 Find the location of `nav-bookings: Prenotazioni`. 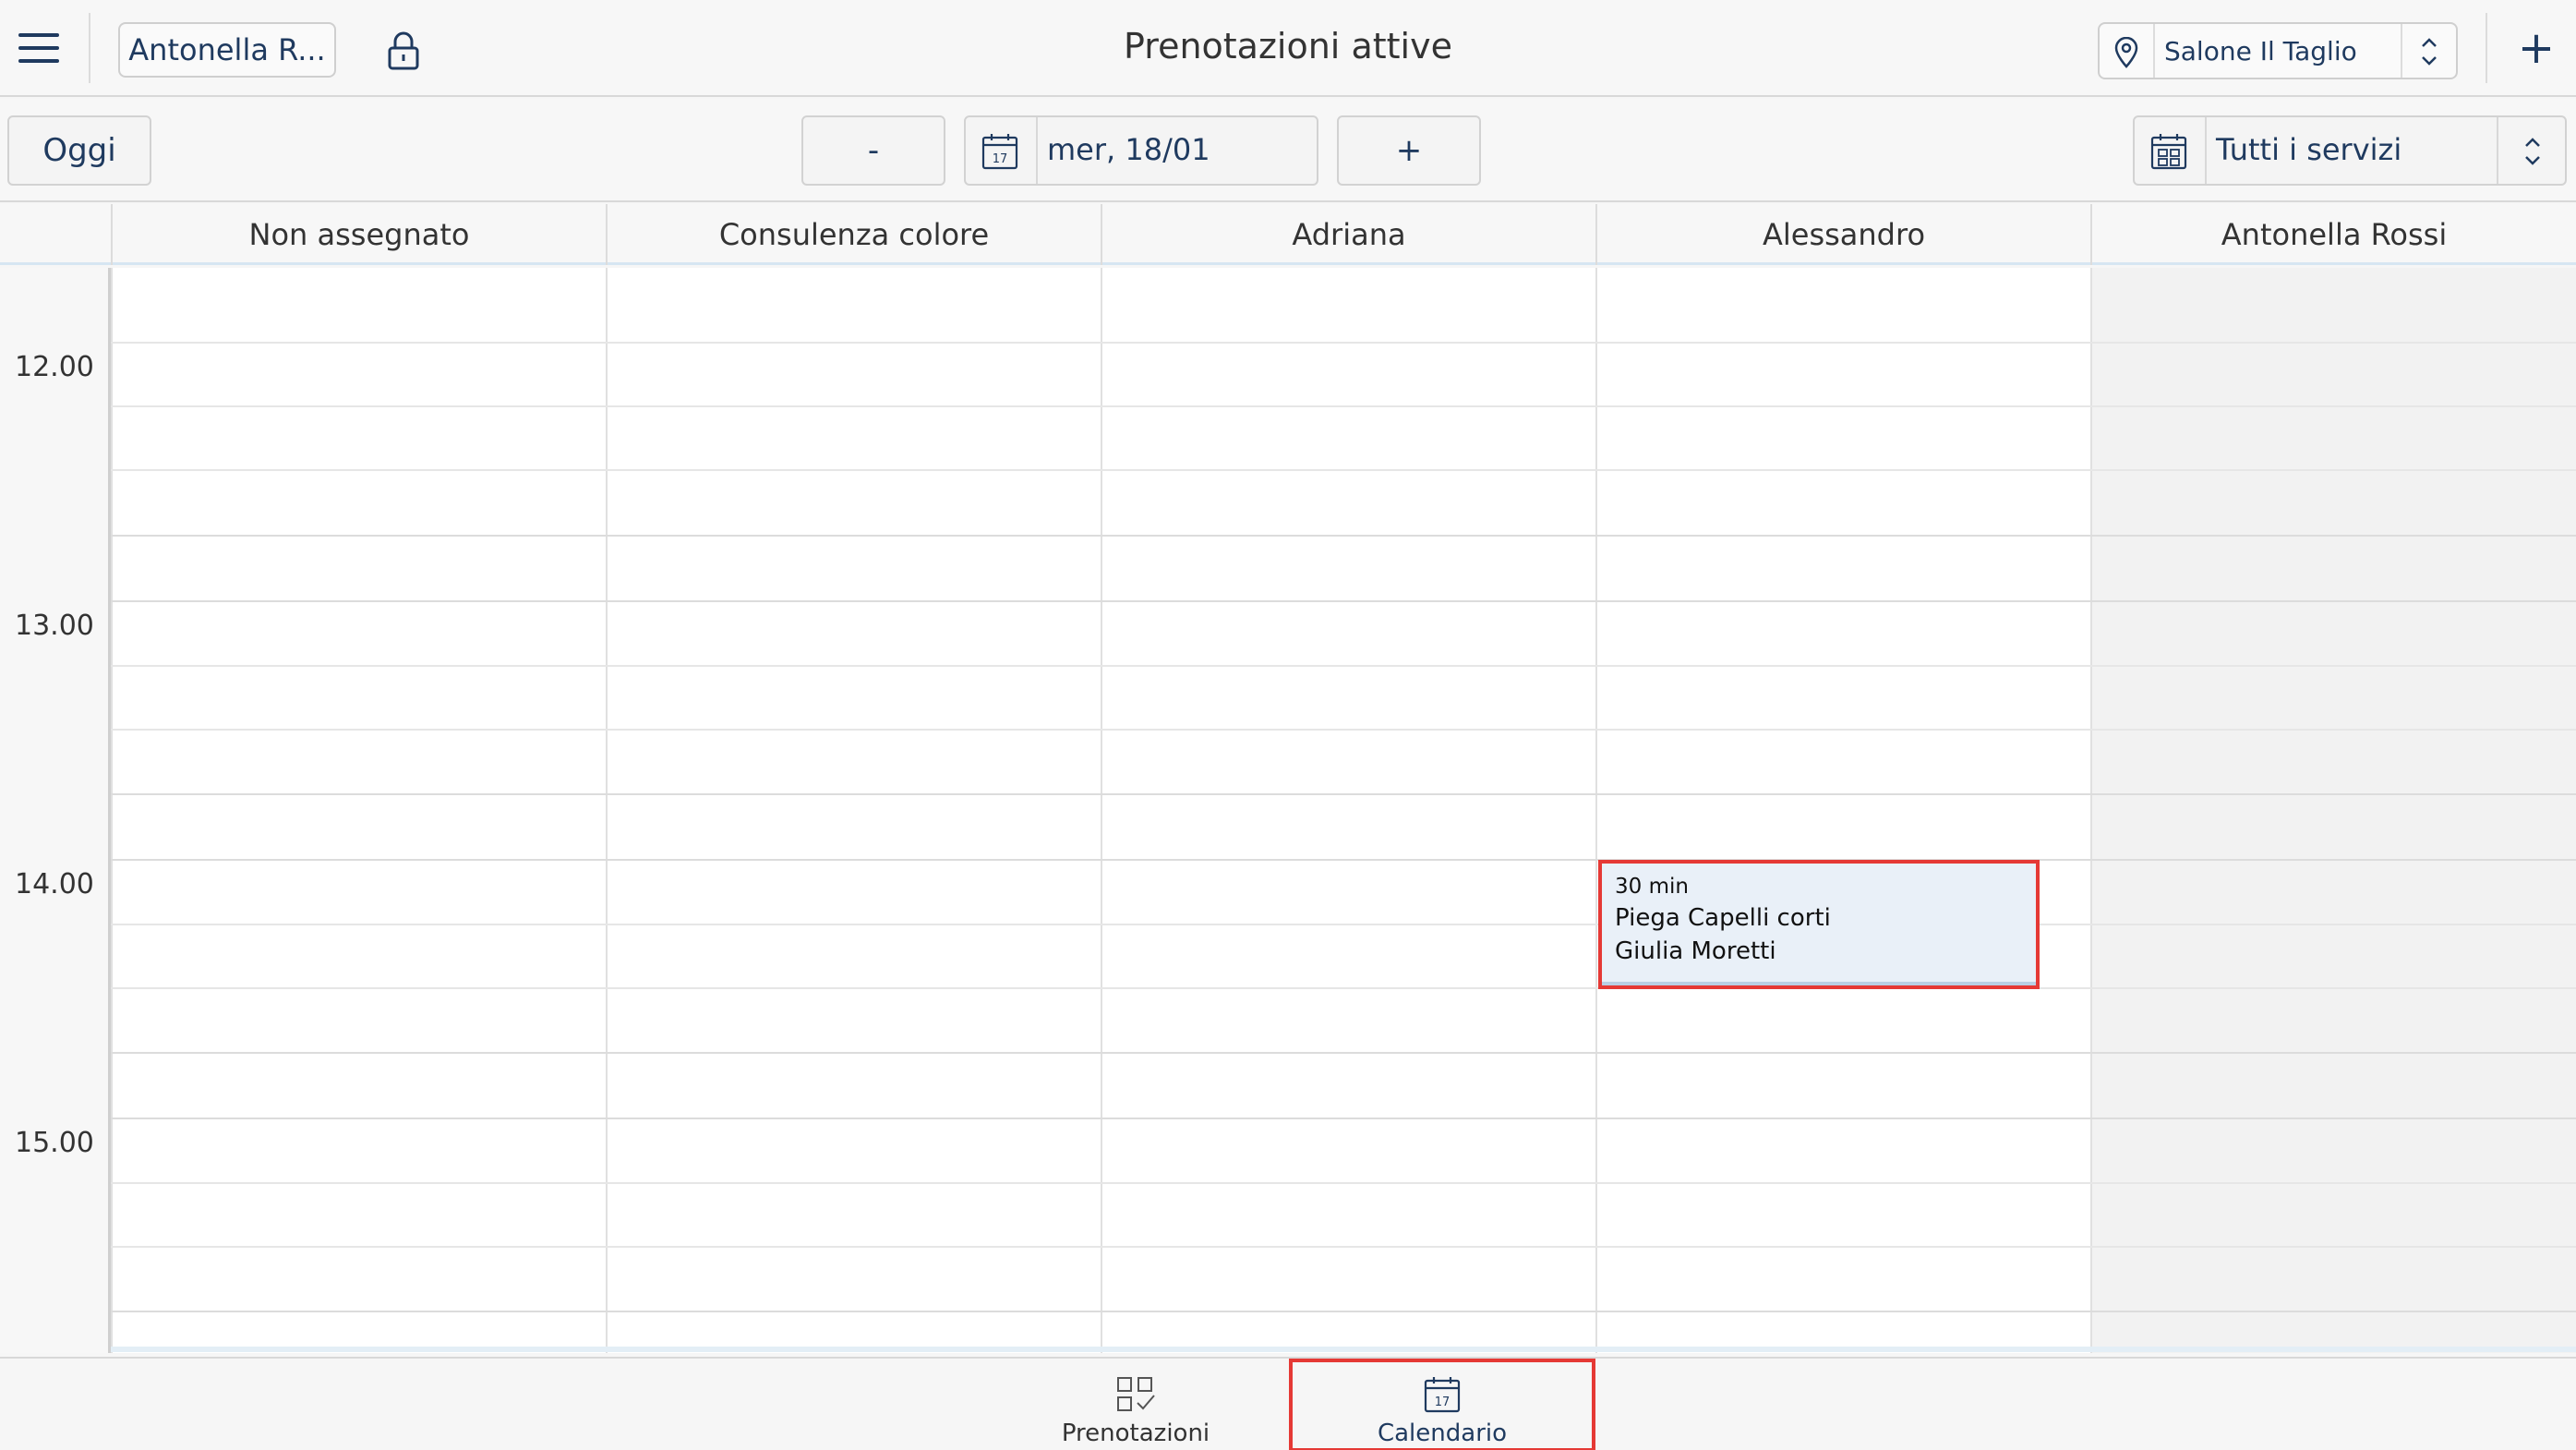

nav-bookings: Prenotazioni is located at coordinates (1136, 1404).